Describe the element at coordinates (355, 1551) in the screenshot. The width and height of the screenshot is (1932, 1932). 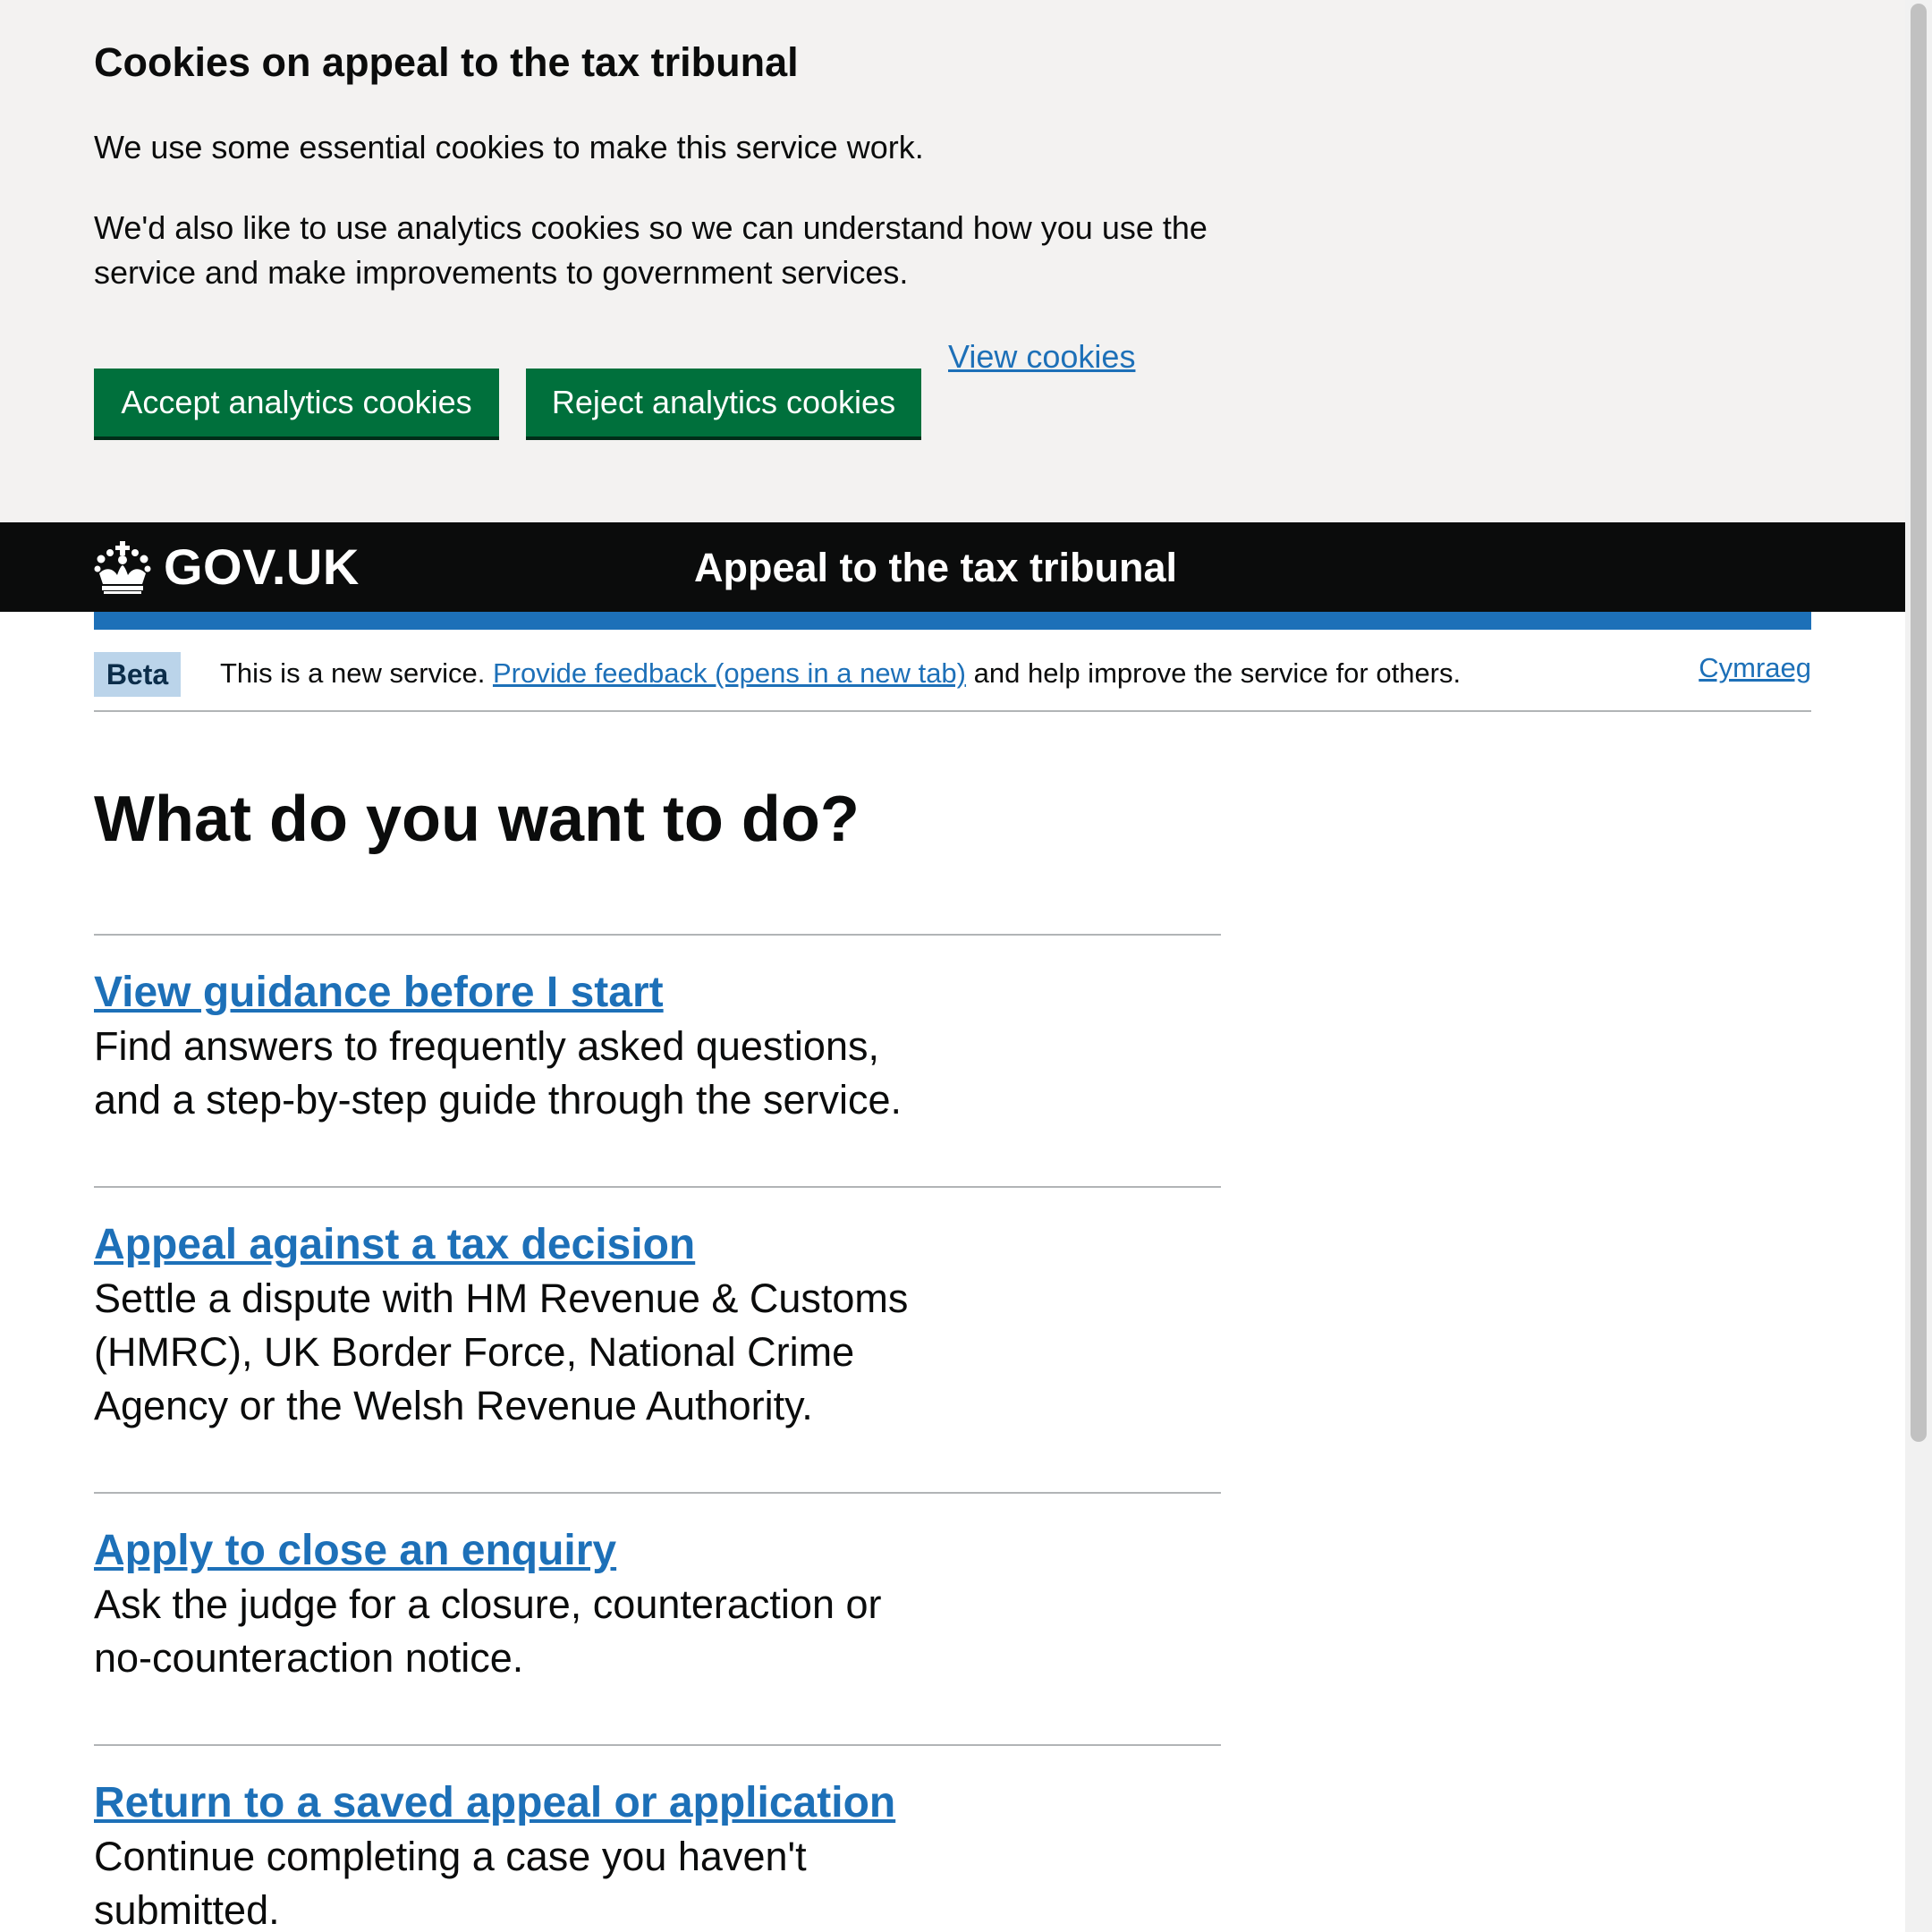
I see `close-enquiry-link: Apply to close an enquiry` at that location.